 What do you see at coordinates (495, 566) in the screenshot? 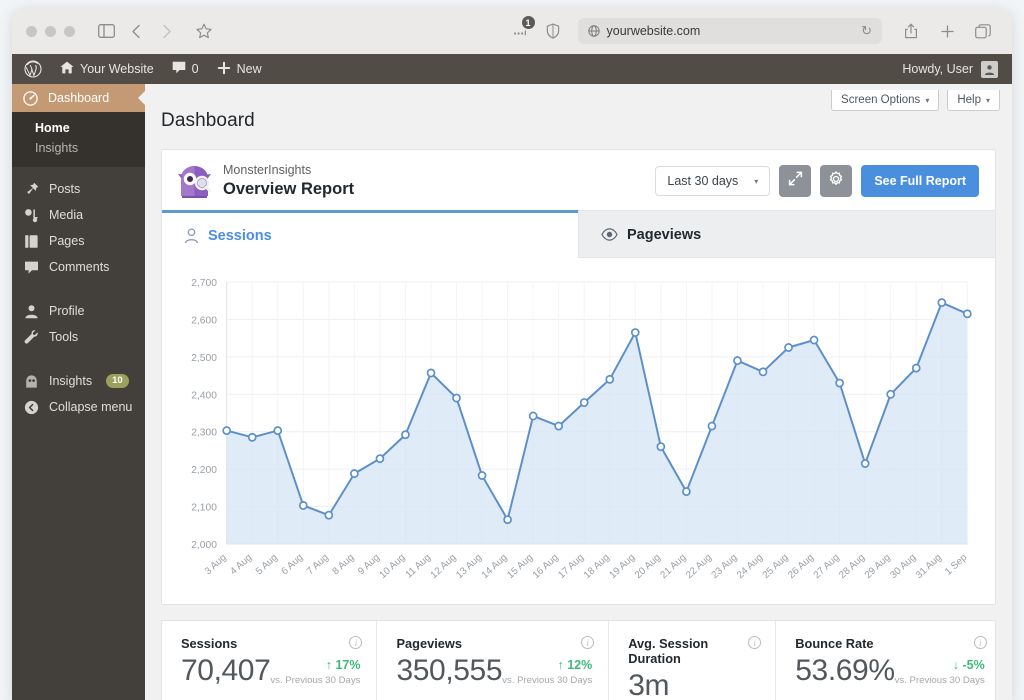
I see `x-axis-tick-label: 14 Aug` at bounding box center [495, 566].